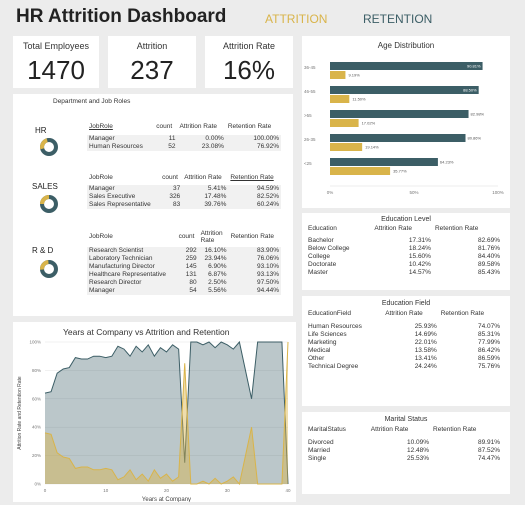  Describe the element at coordinates (498, 192) in the screenshot. I see `age-xtick-label: 100%` at that location.